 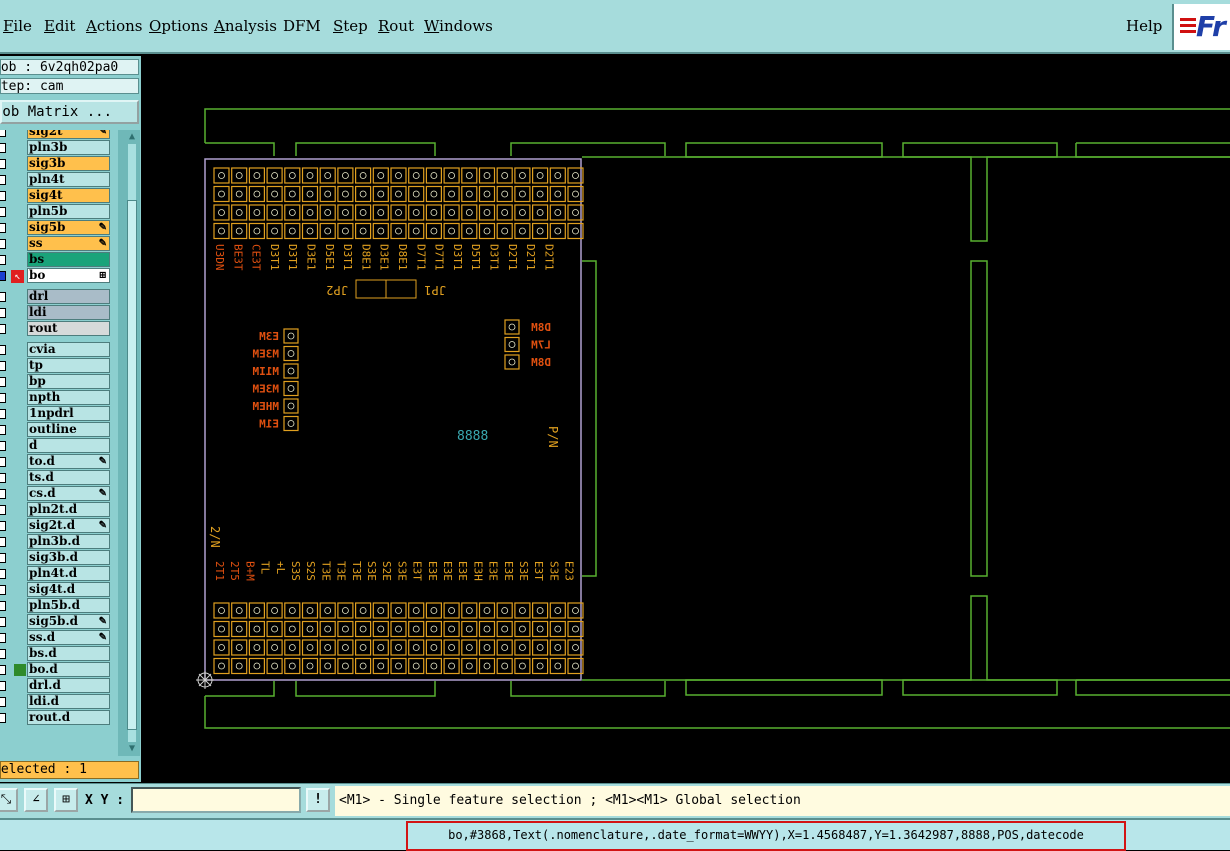 I want to click on layer-row-sig3b: sig3b, so click(x=56, y=164).